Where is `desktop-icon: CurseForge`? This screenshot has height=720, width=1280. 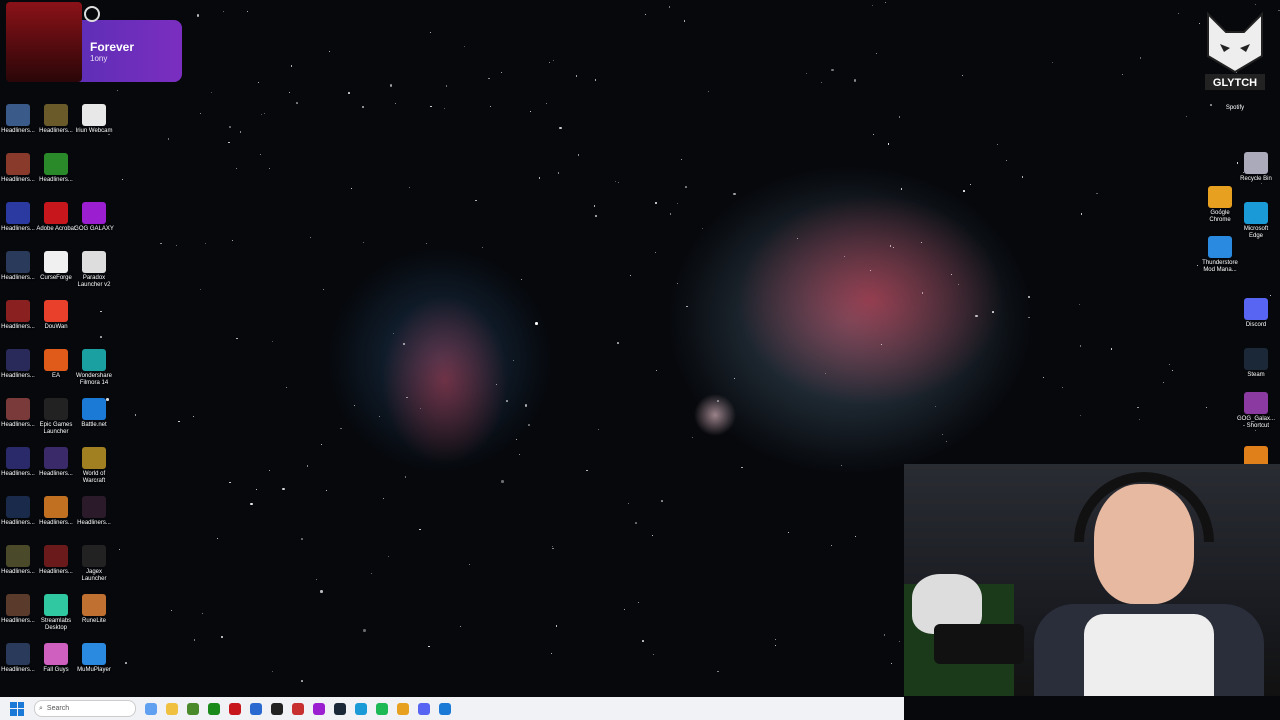
desktop-icon: CurseForge is located at coordinates (56, 266).